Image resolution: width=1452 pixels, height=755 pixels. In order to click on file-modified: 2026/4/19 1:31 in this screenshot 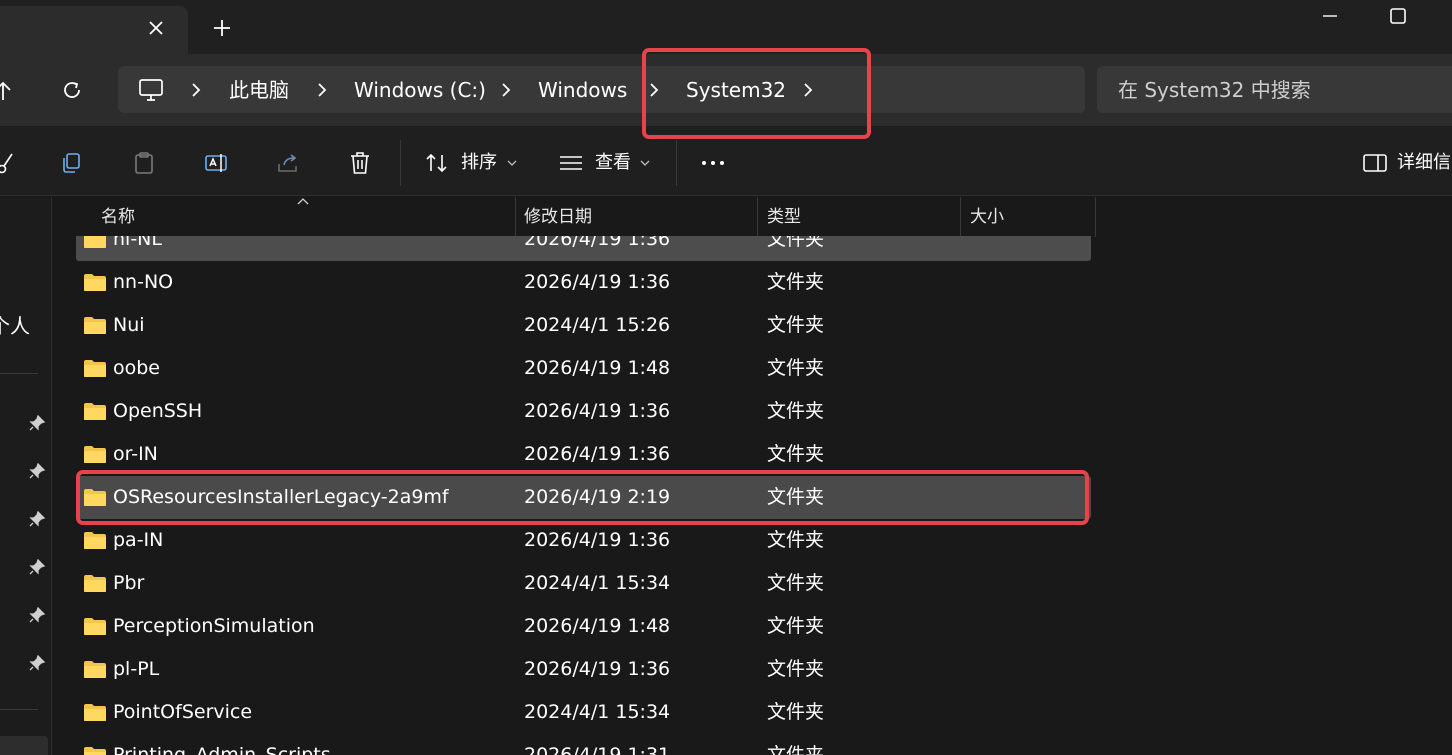, I will do `click(597, 749)`.